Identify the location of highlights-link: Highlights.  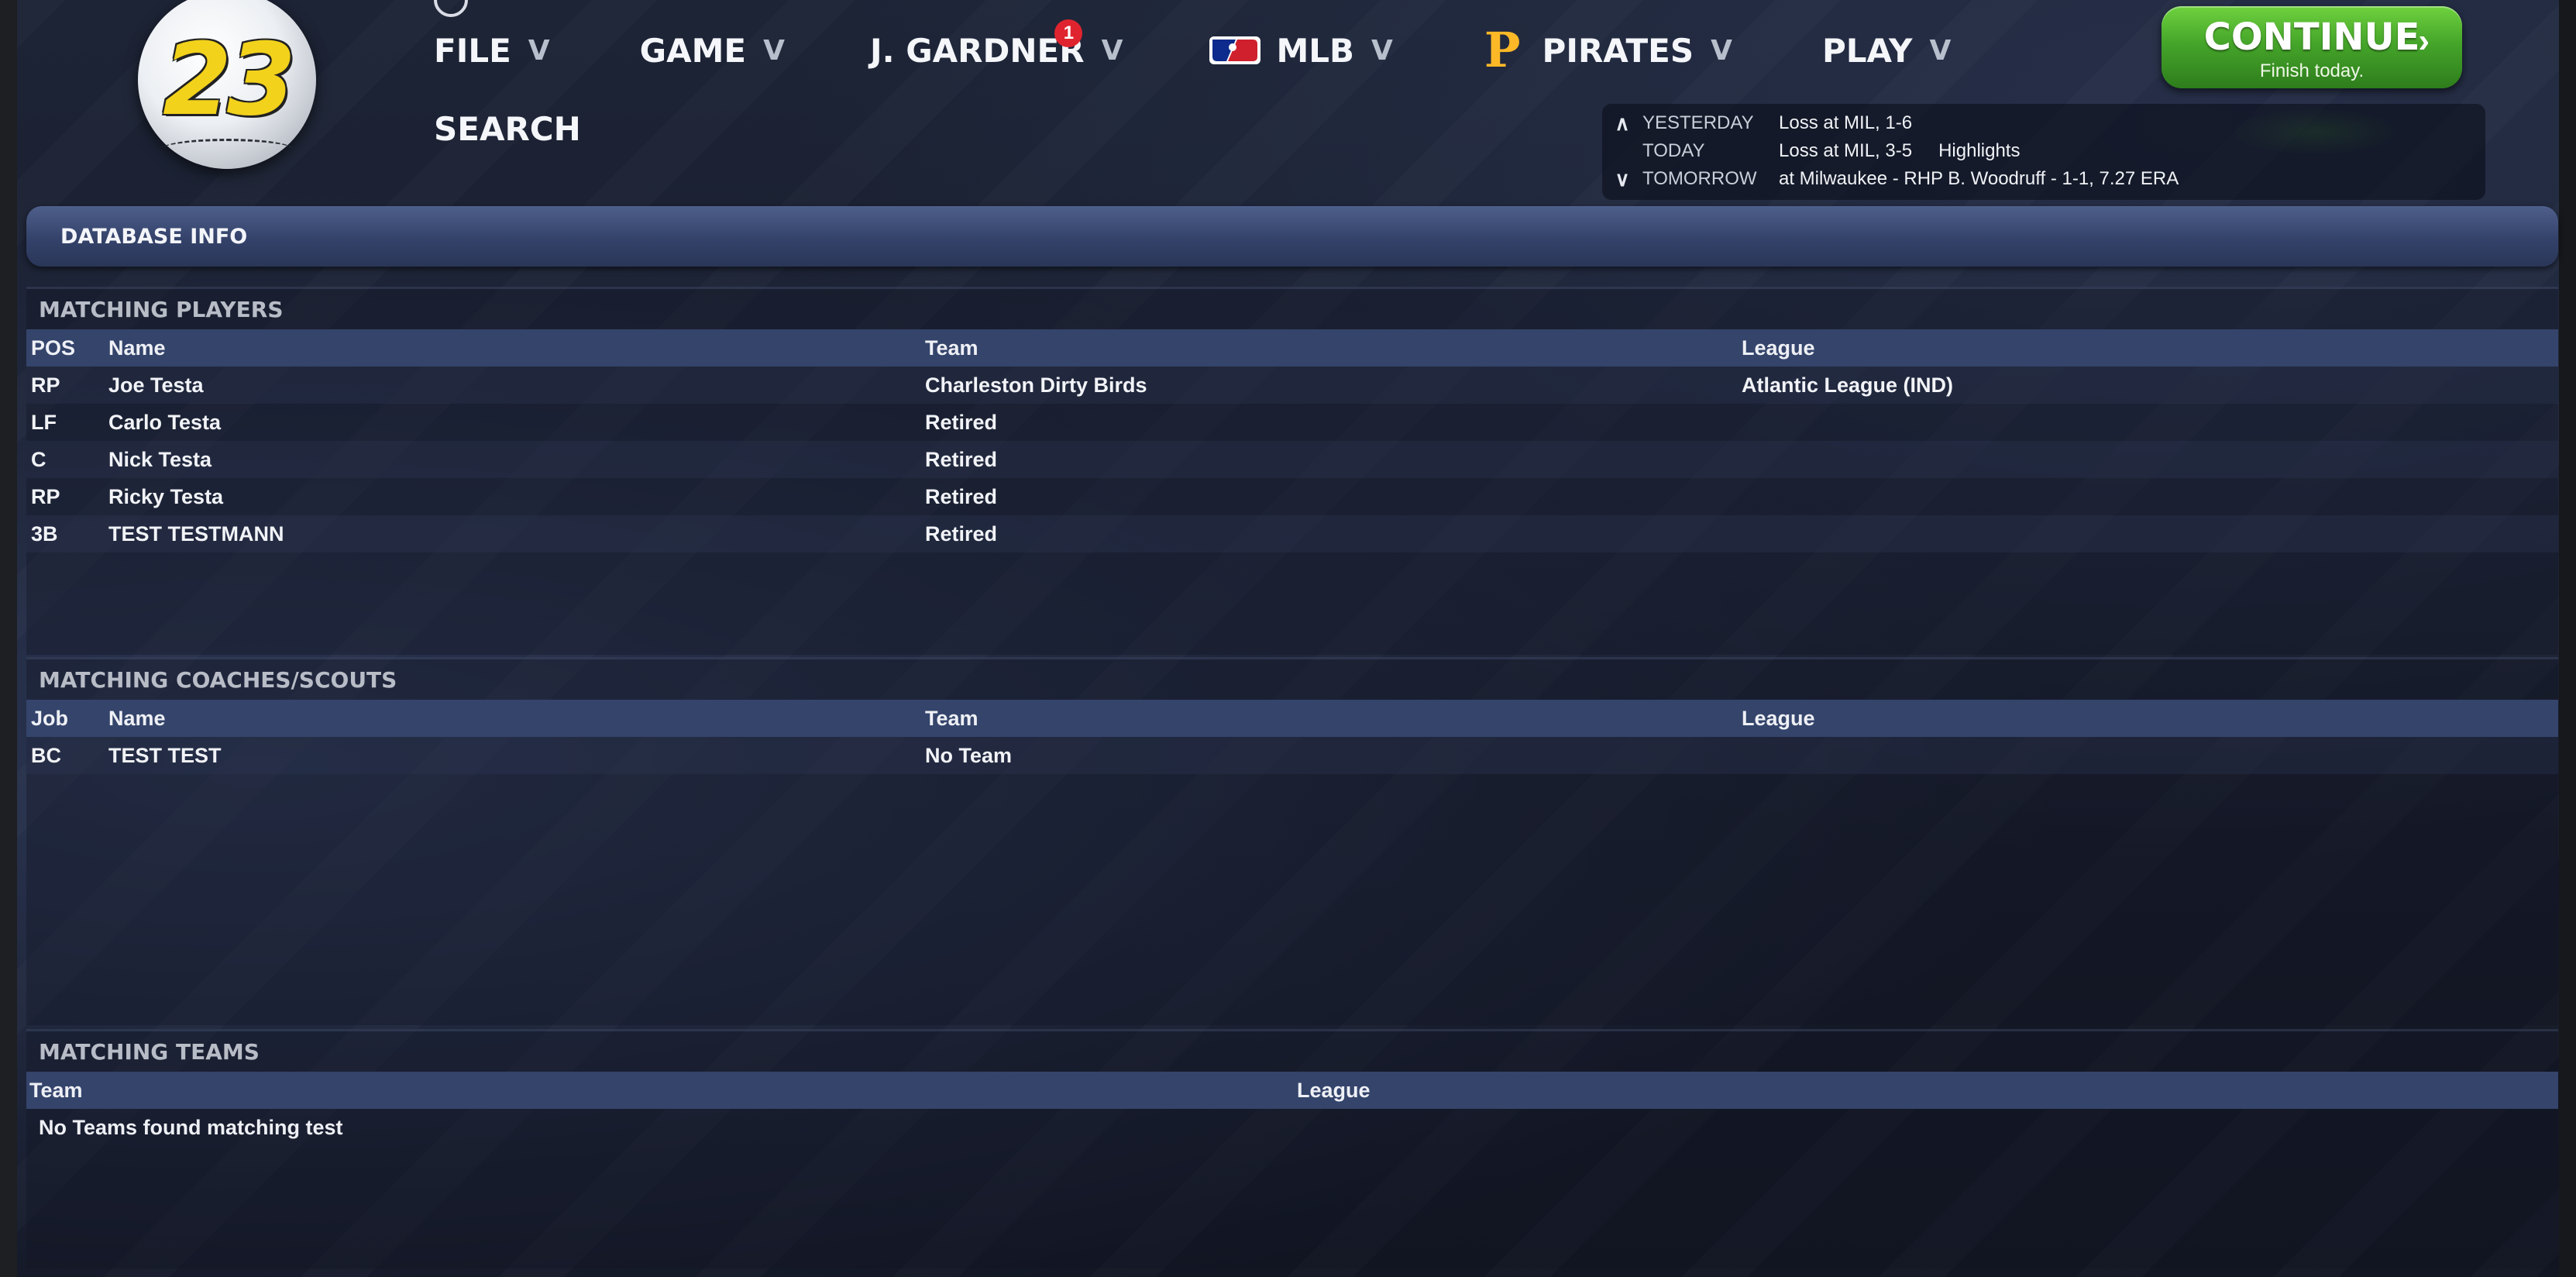
(1979, 151).